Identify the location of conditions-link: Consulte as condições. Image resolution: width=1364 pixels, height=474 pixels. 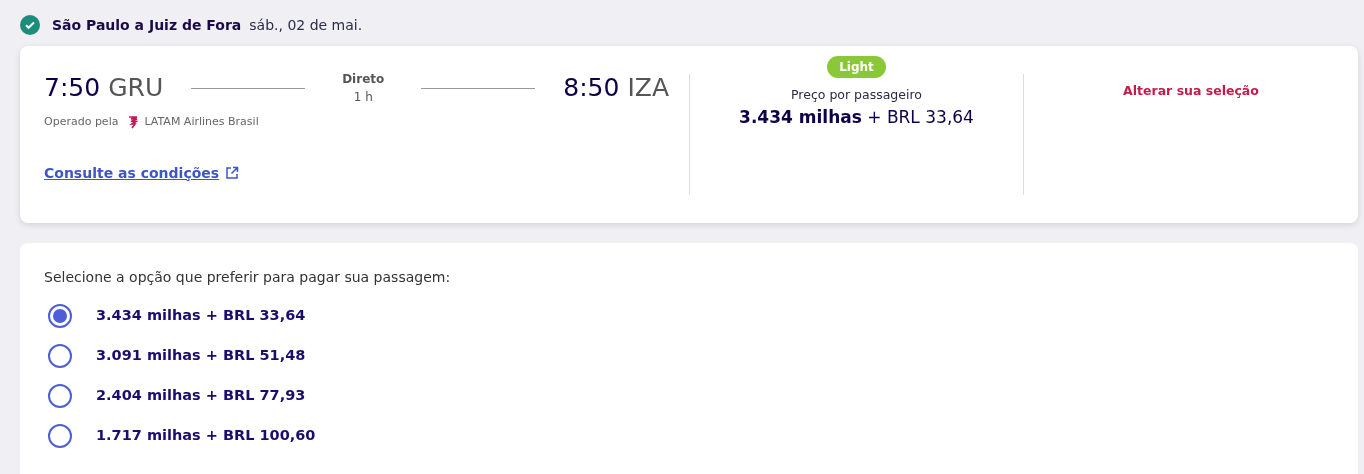
(142, 173).